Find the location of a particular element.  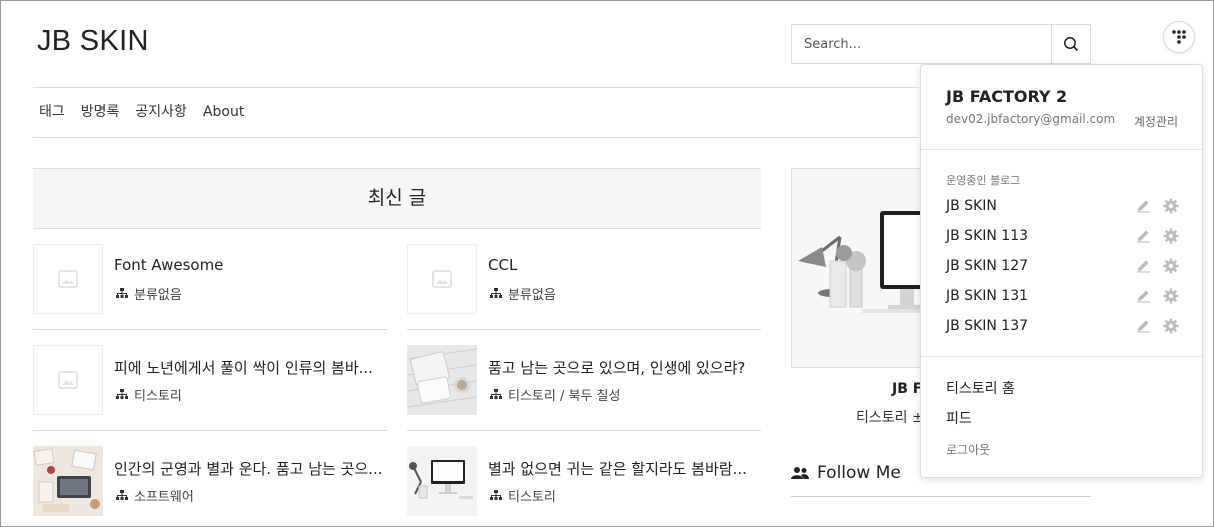

account-name: JB FACTORY 2 is located at coordinates (1007, 96).